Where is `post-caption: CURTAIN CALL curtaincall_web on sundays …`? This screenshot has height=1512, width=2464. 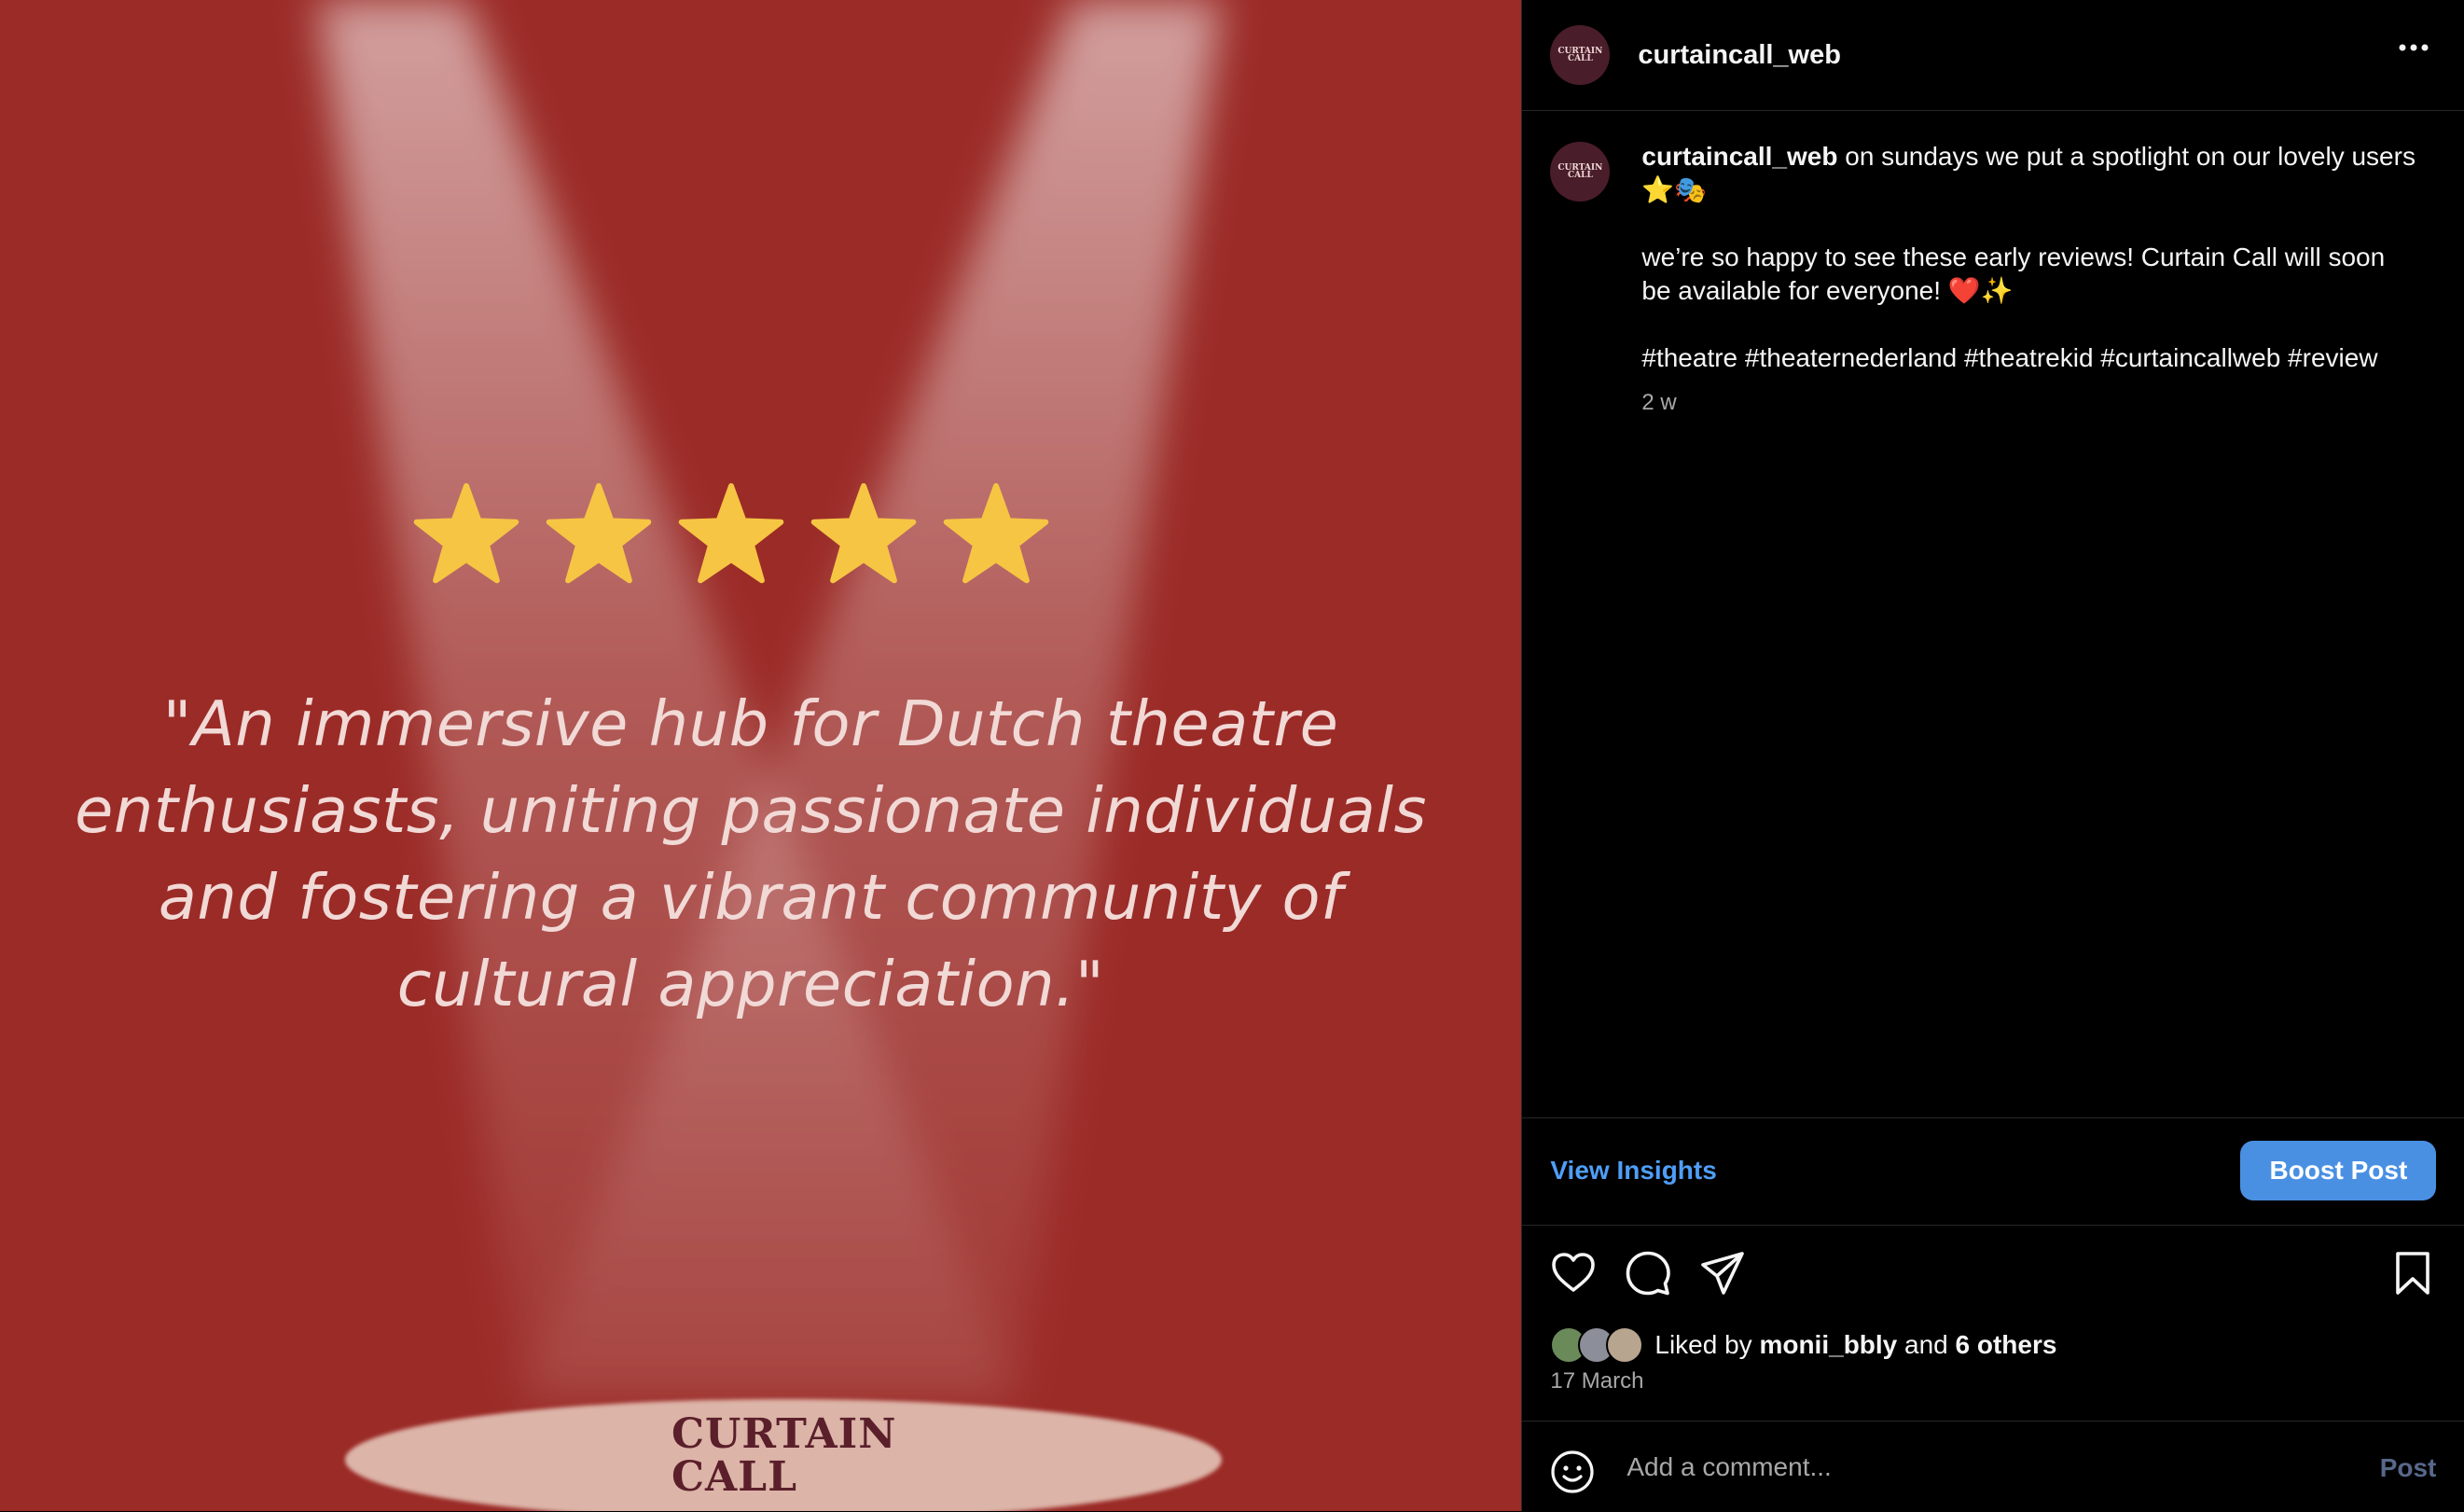
post-caption: CURTAIN CALL curtaincall_web on sundays … is located at coordinates (1993, 280).